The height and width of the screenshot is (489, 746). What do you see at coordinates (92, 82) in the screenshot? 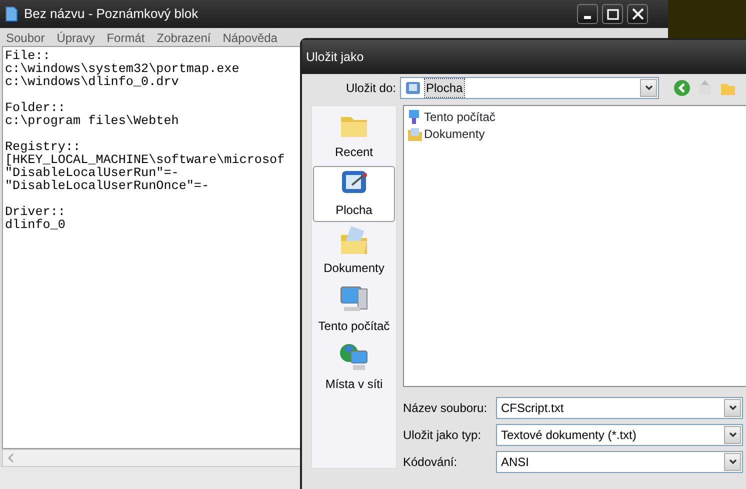
I see `text-line: c:\windows\dlinfo_0.drv` at bounding box center [92, 82].